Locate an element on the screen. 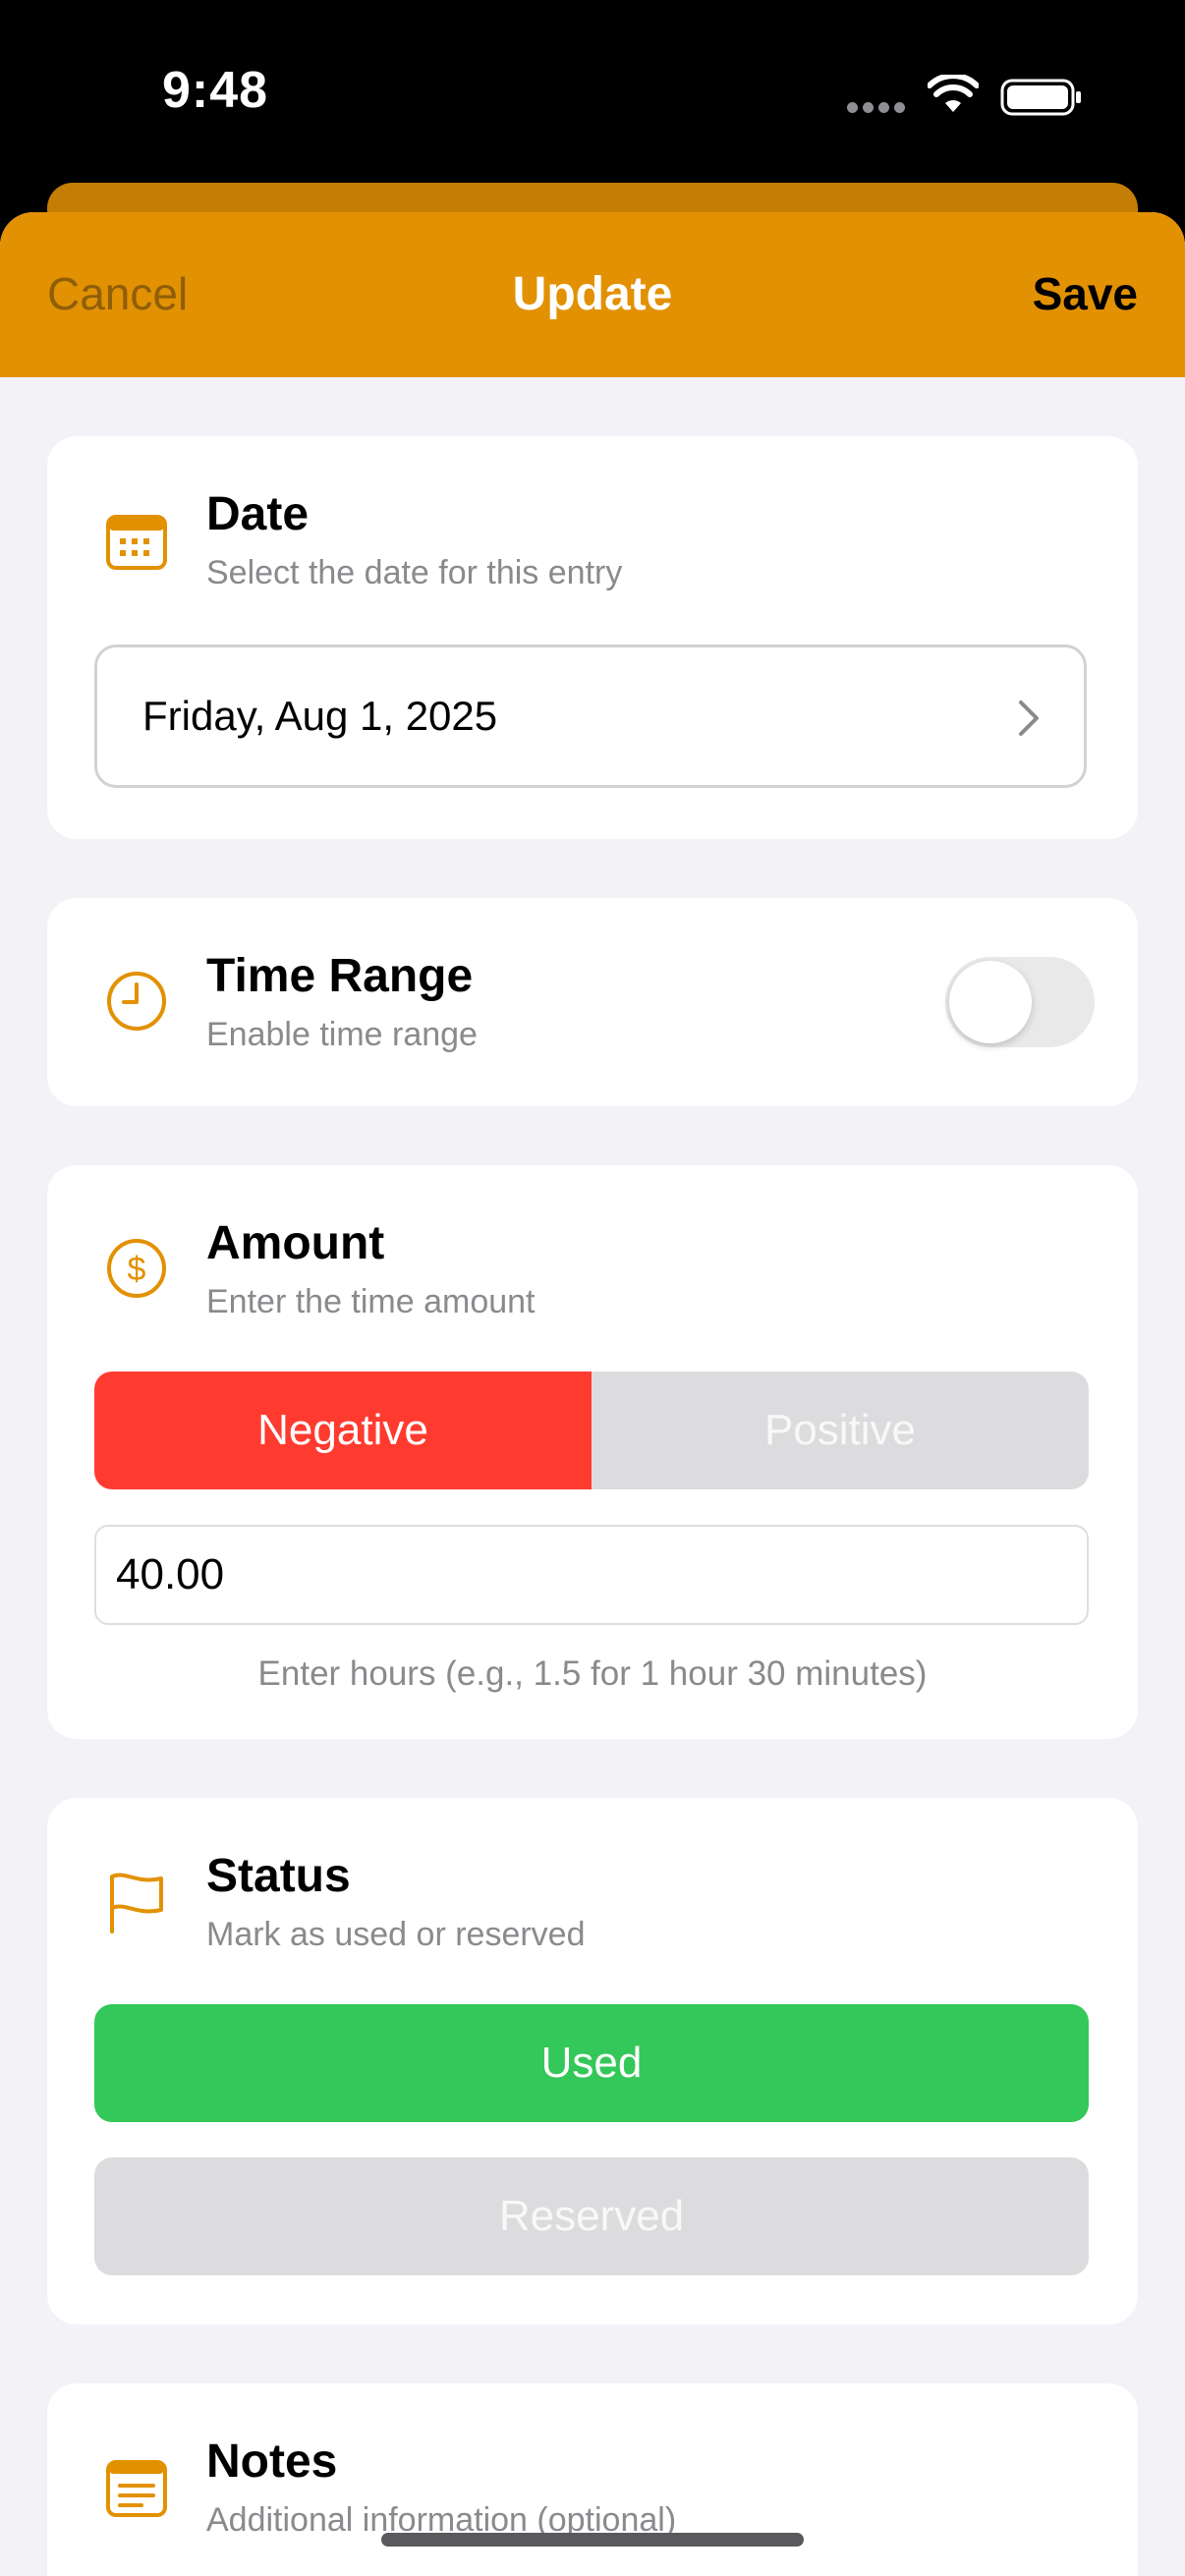 This screenshot has width=1185, height=2576. sign-segmented-control: Negative Positive is located at coordinates (592, 1430).